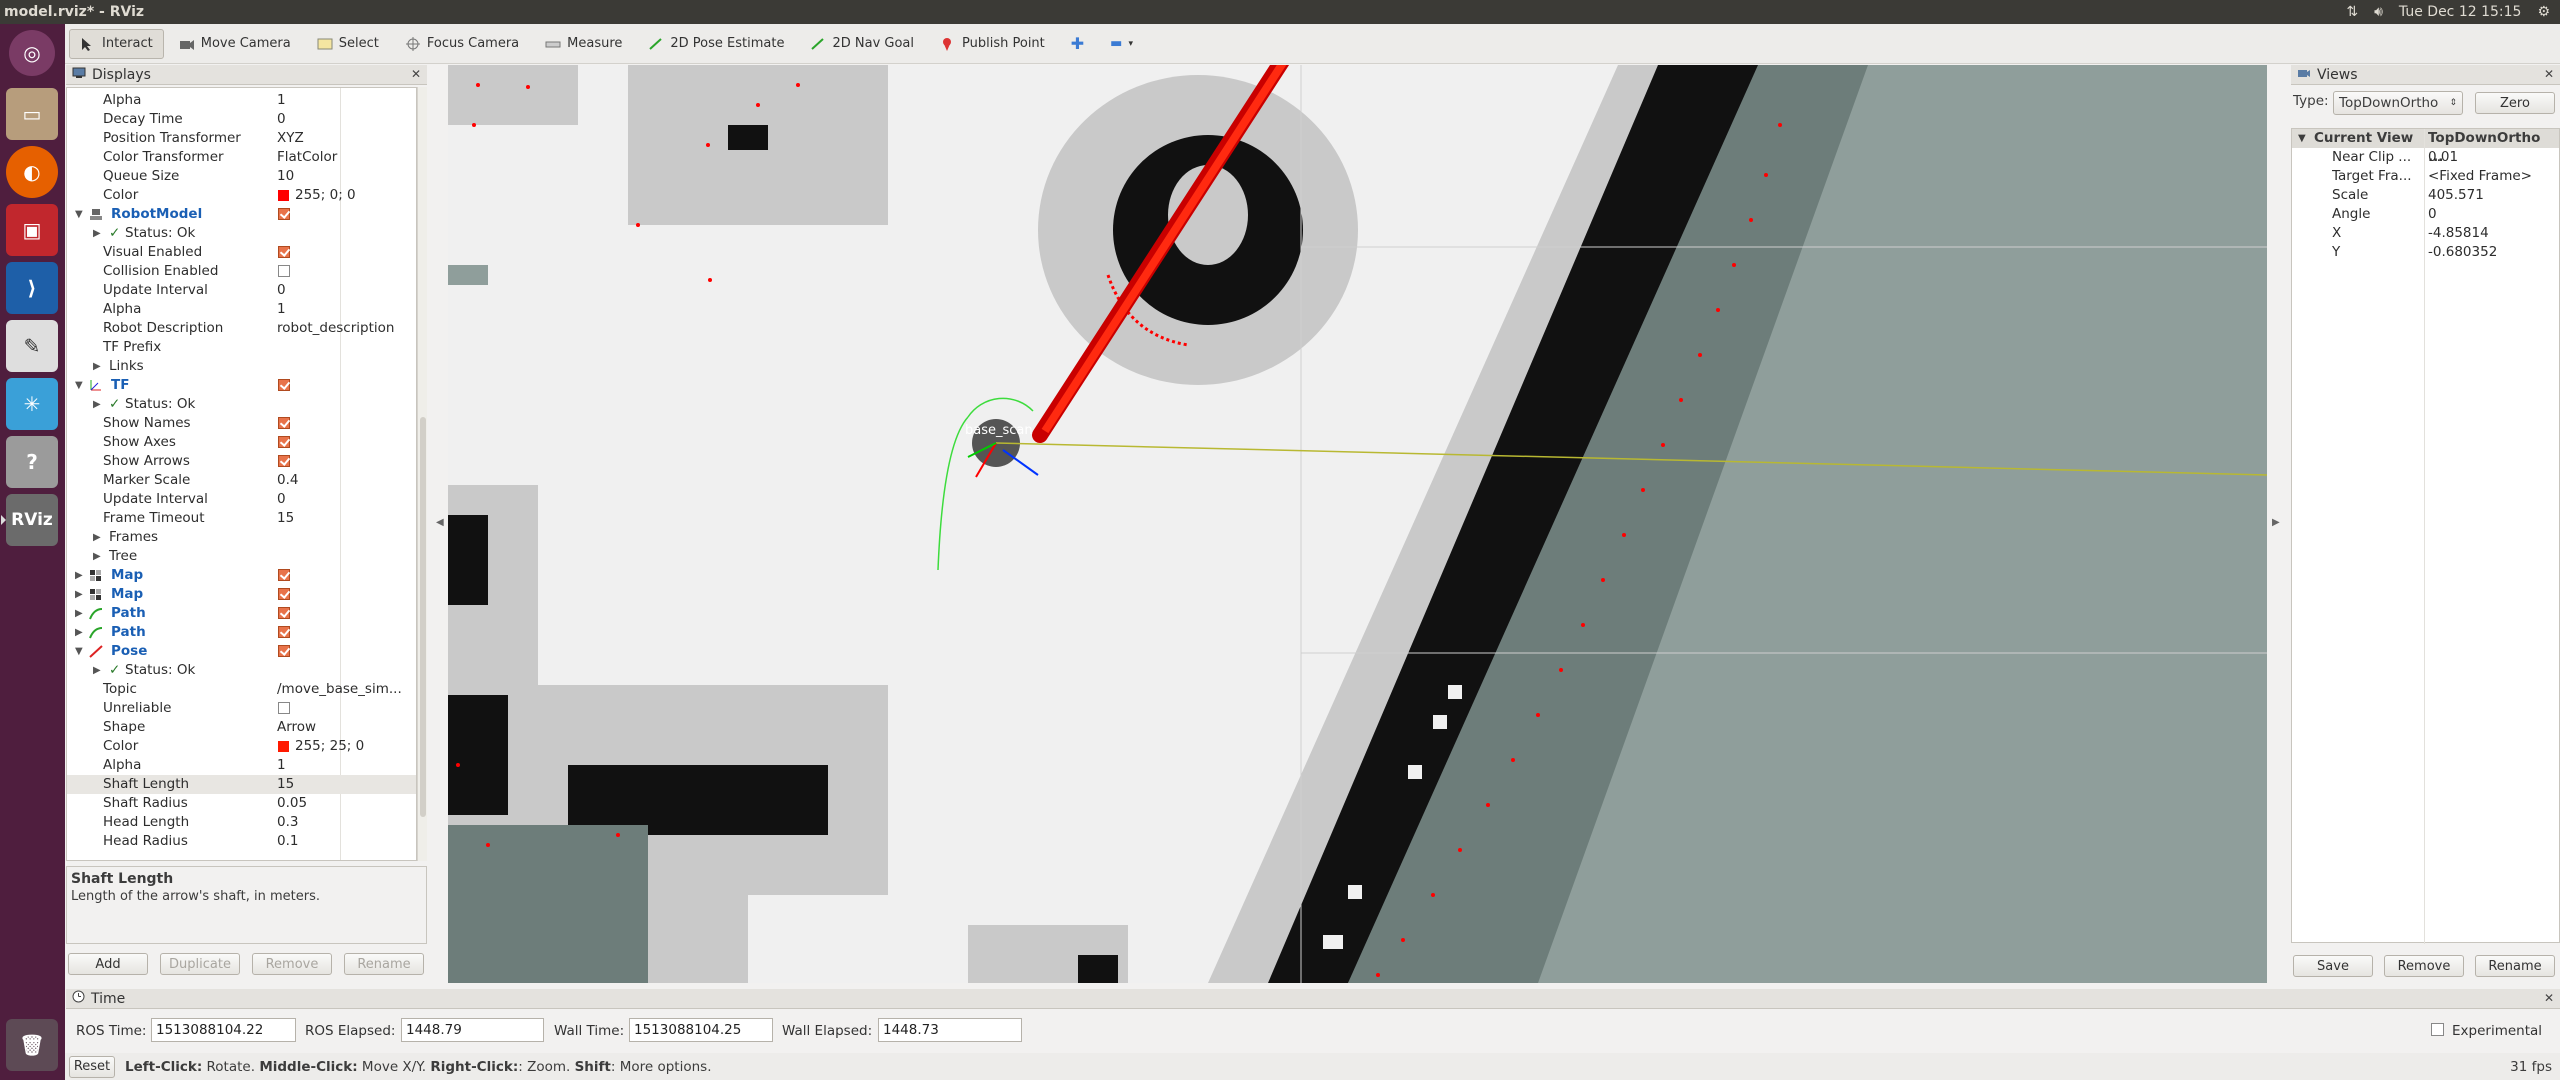 This screenshot has width=2560, height=1080. Describe the element at coordinates (462, 44) in the screenshot. I see `focus-camera-tool: Focus Camera` at that location.